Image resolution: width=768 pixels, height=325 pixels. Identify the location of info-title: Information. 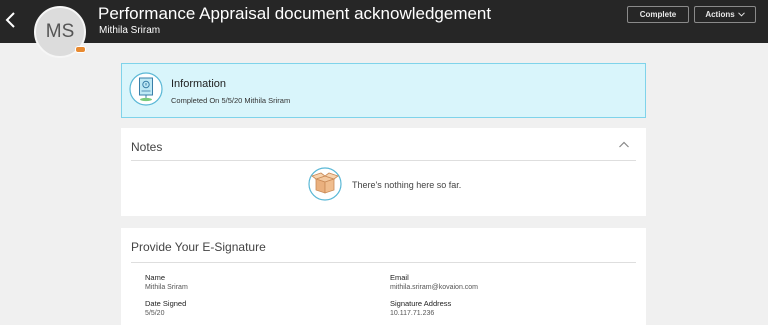
(199, 84).